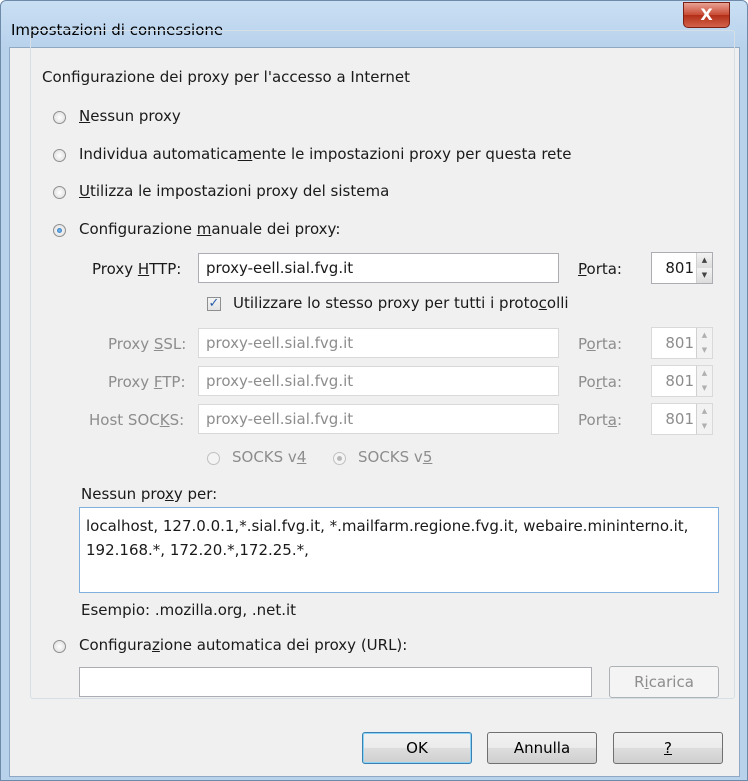 This screenshot has height=781, width=748. I want to click on ftp-port-value: 801, so click(679, 381).